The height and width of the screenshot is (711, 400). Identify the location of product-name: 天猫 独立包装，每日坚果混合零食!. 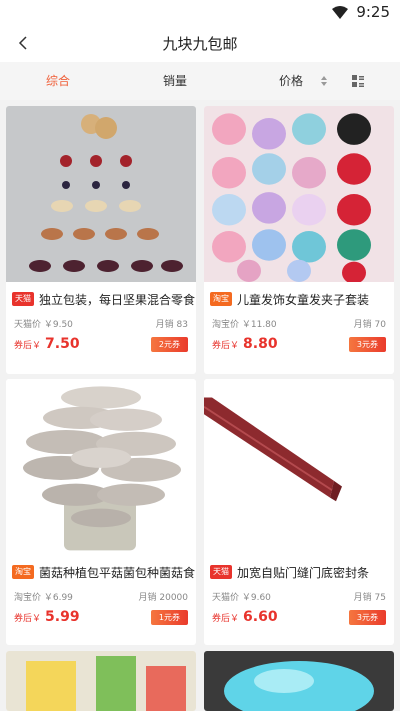
(101, 299).